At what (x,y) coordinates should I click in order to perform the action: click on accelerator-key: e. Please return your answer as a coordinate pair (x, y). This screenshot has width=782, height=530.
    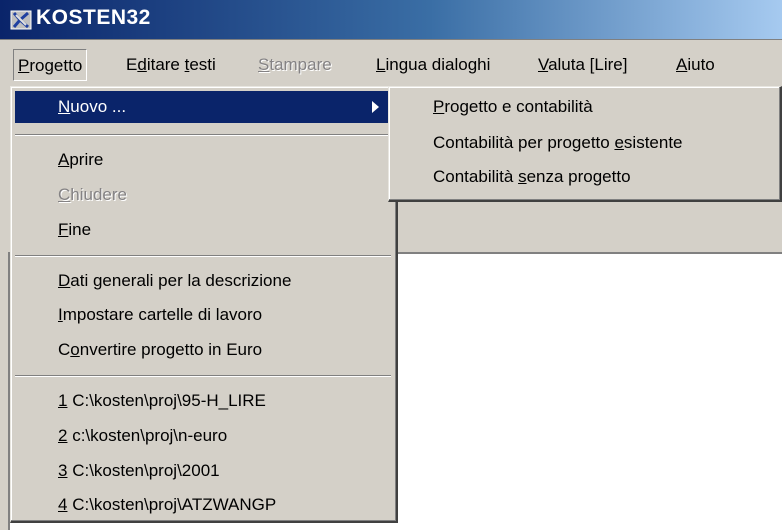
    Looking at the image, I should click on (619, 142).